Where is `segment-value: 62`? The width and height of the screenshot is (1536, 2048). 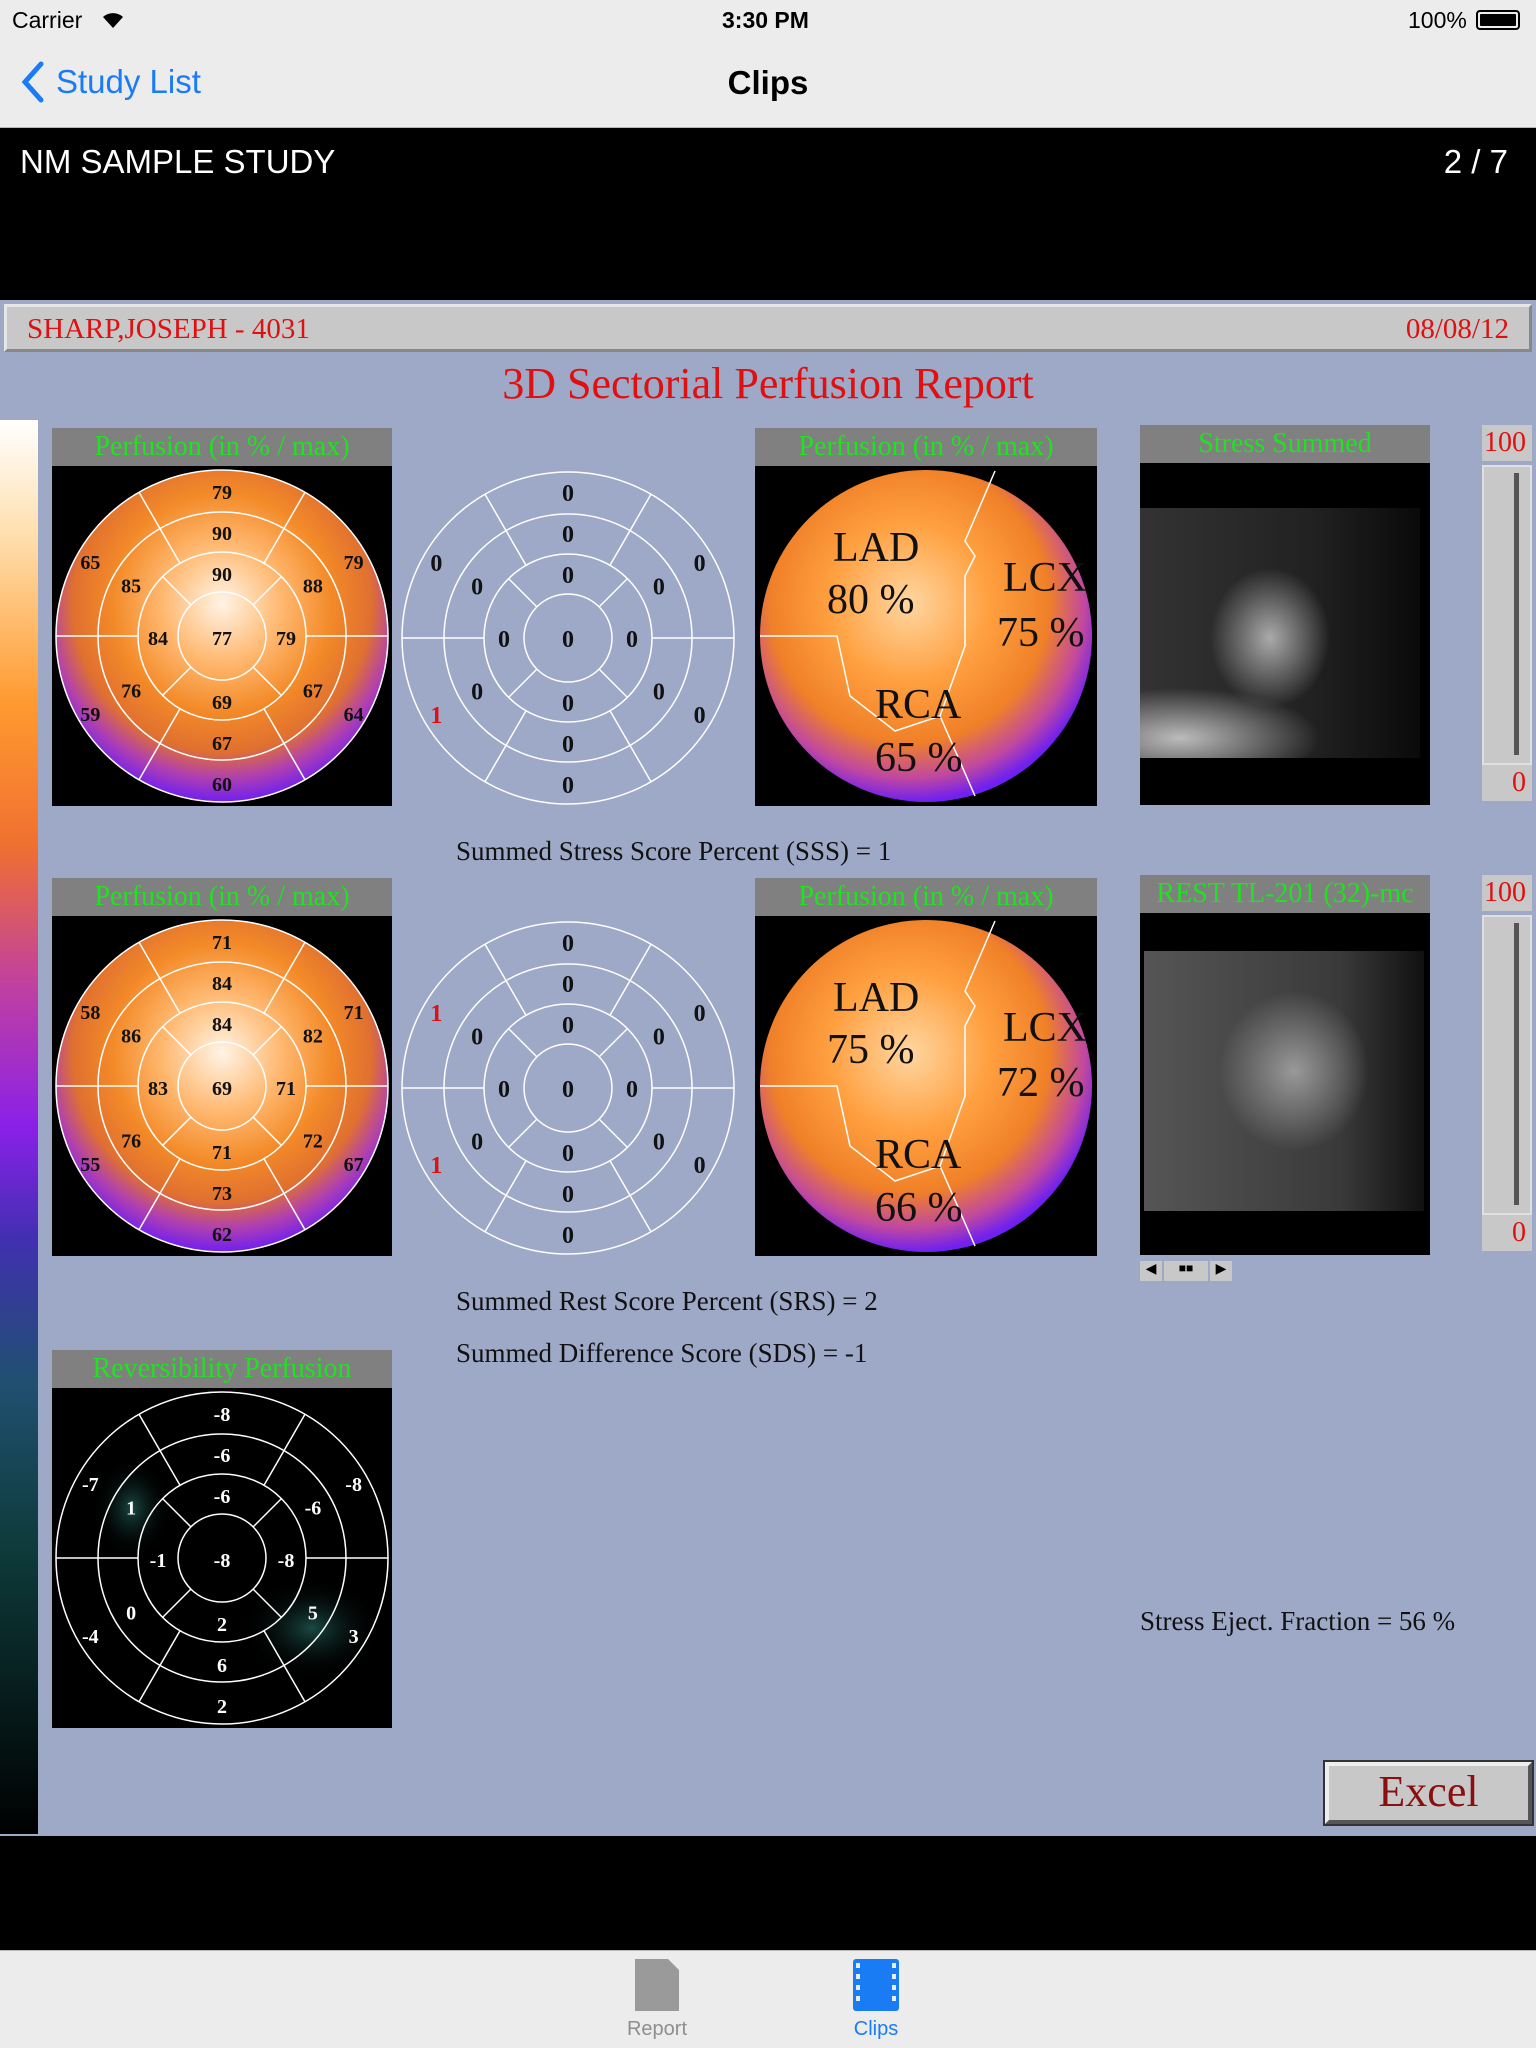
segment-value: 62 is located at coordinates (222, 1235).